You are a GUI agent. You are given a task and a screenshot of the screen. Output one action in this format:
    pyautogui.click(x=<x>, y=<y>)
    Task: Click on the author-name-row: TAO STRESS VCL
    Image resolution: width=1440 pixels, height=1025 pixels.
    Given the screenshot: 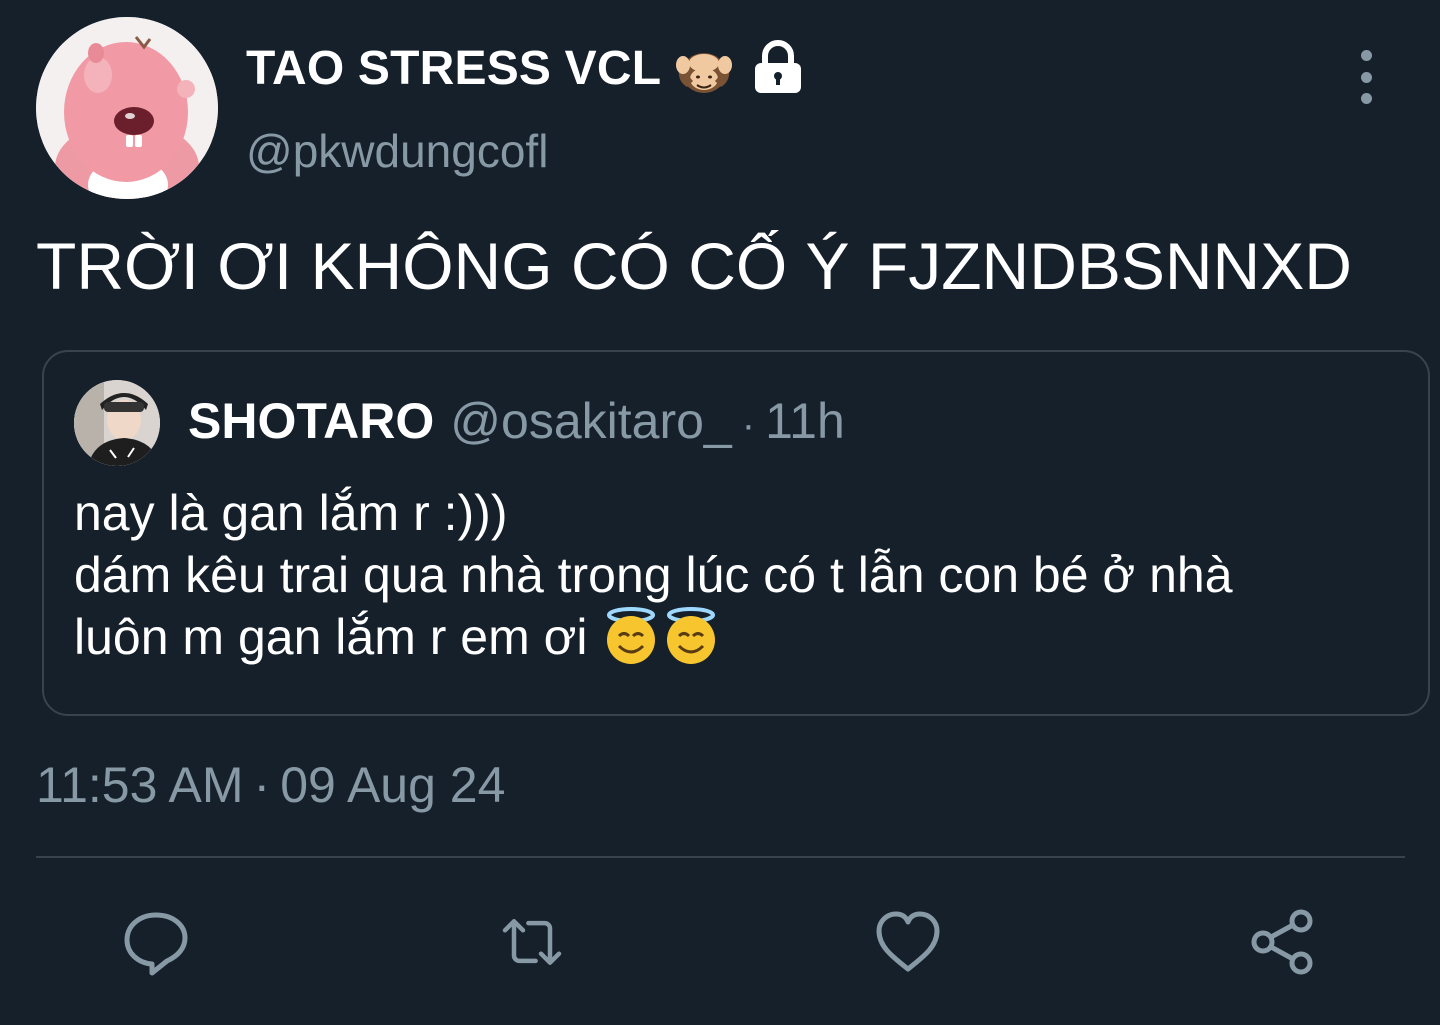 What is the action you would take?
    pyautogui.click(x=527, y=68)
    